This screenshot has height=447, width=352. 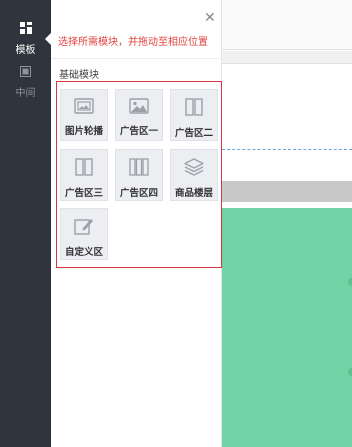 What do you see at coordinates (84, 104) in the screenshot?
I see `image-carousel-icon` at bounding box center [84, 104].